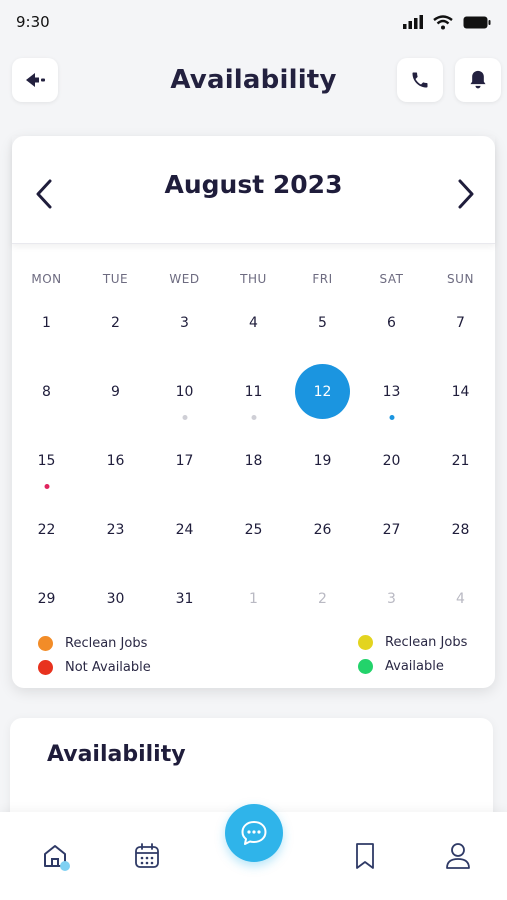 The image size is (507, 900). I want to click on day-number: 31, so click(184, 598).